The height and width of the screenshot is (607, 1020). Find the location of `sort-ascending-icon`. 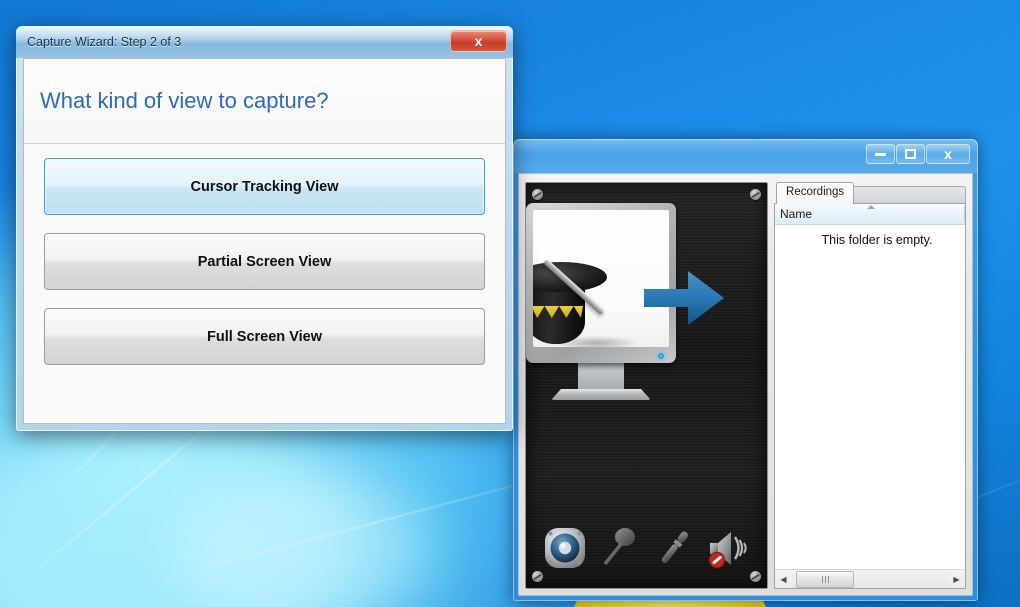

sort-ascending-icon is located at coordinates (871, 207).